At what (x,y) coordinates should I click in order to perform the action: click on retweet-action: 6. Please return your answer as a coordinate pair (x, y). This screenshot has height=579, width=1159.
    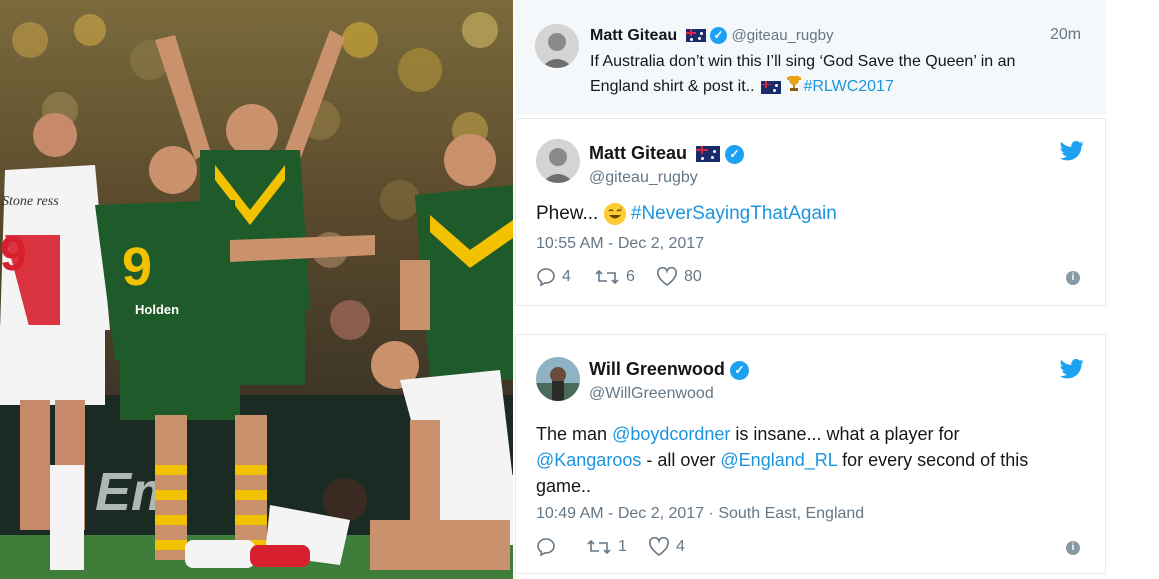
    Looking at the image, I should click on (614, 277).